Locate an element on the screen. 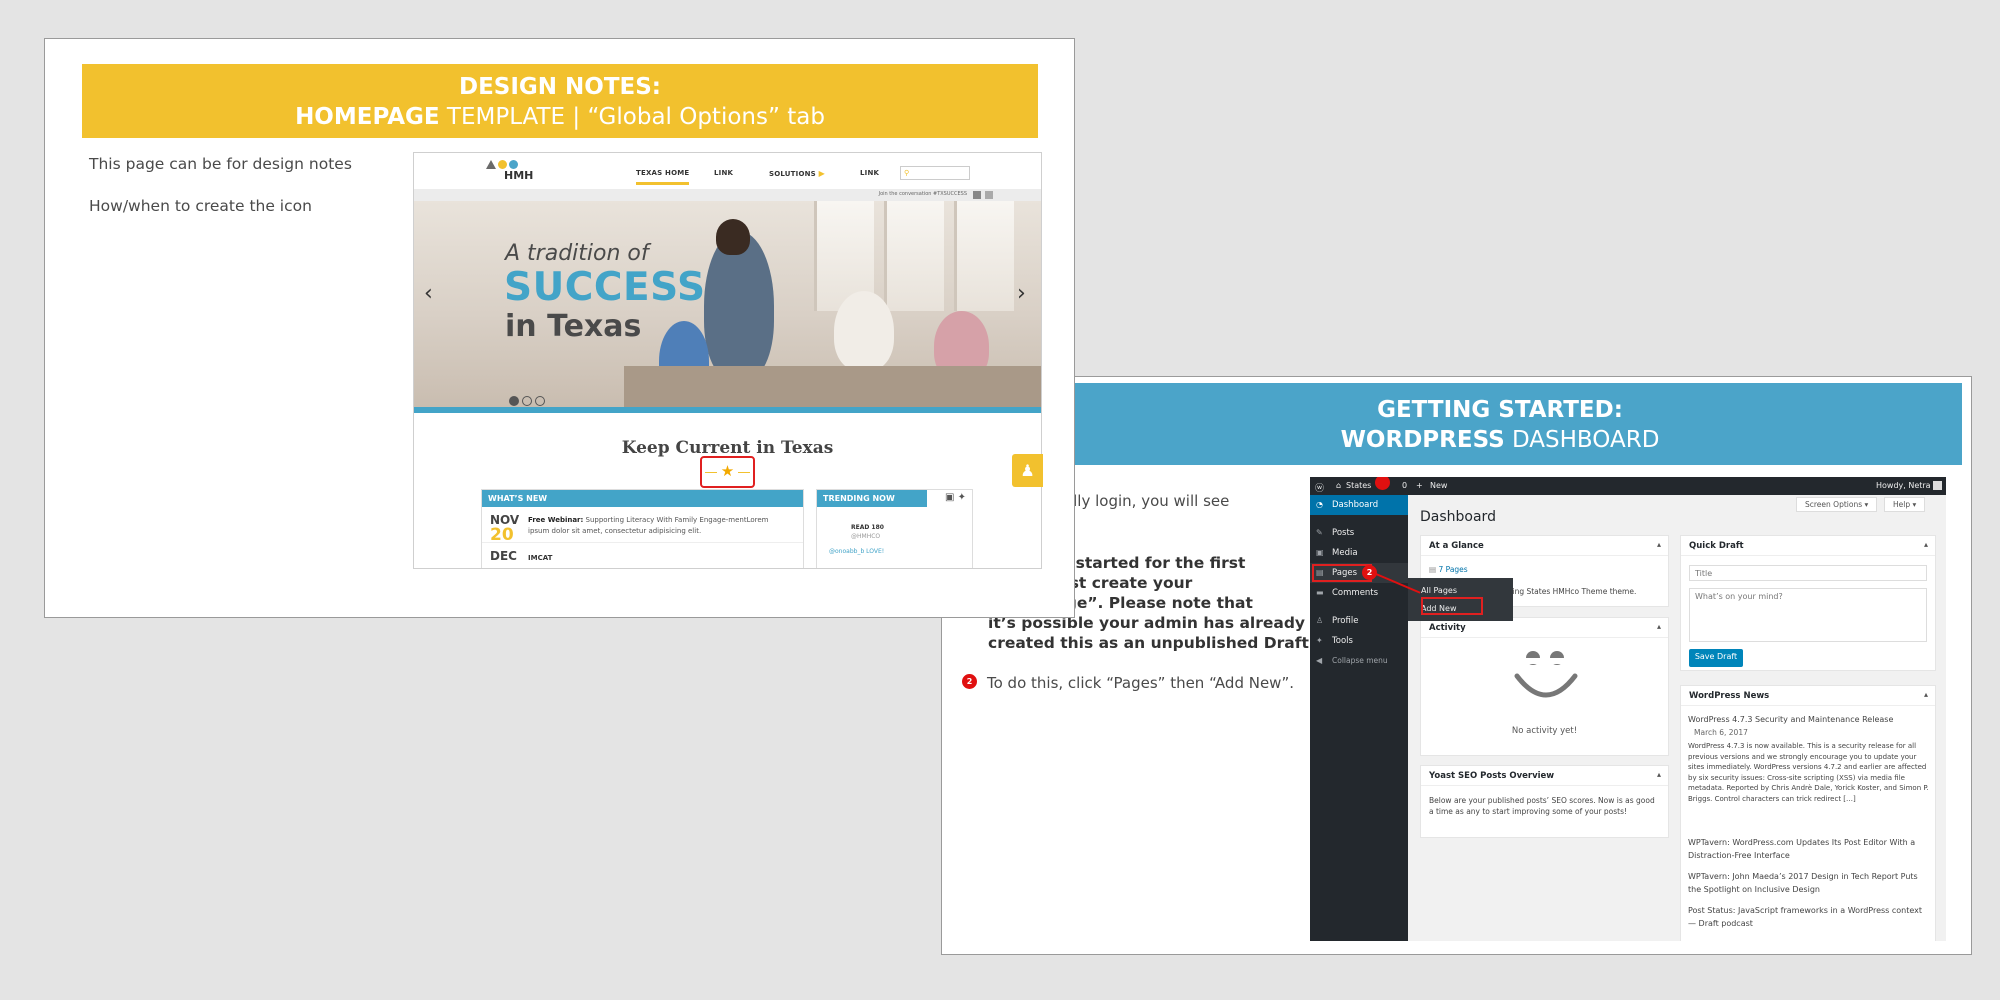 Image resolution: width=2000 pixels, height=1000 pixels. chevron-right-icon: › is located at coordinates (1021, 293).